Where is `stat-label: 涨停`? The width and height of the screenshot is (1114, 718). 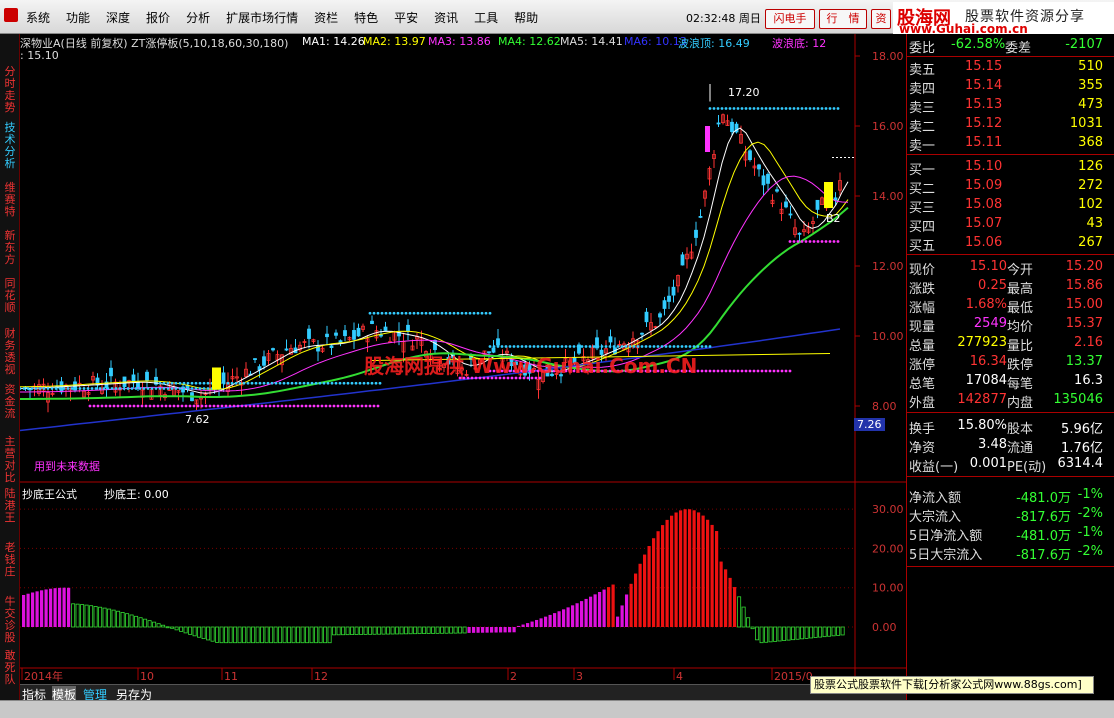
stat-label: 涨停 is located at coordinates (922, 365).